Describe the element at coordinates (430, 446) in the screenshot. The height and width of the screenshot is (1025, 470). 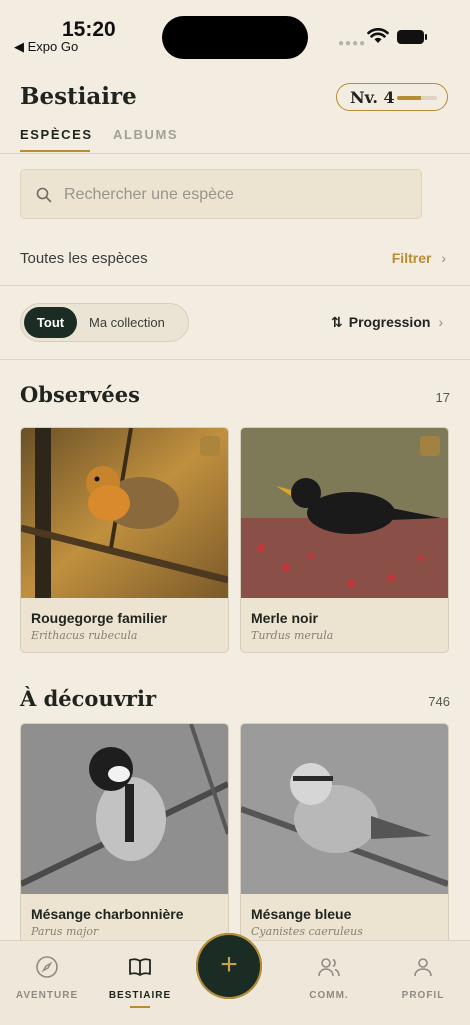
I see `camera-icon` at that location.